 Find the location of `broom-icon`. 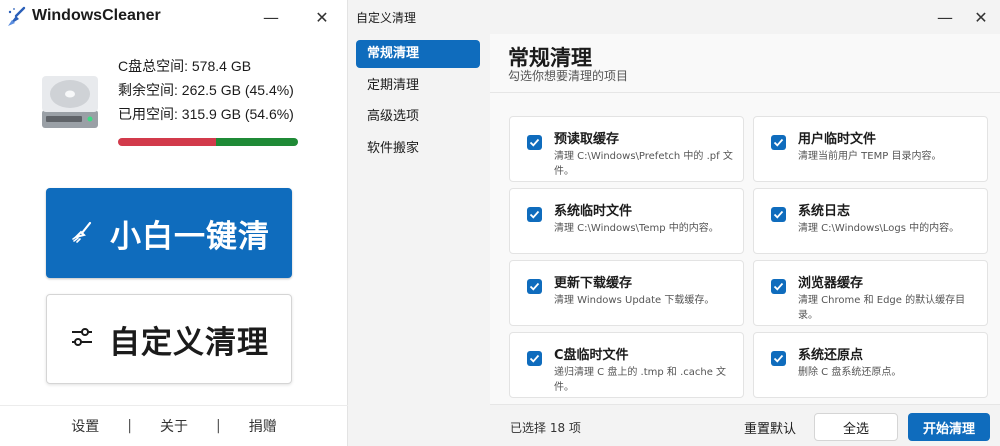

broom-icon is located at coordinates (82, 233).